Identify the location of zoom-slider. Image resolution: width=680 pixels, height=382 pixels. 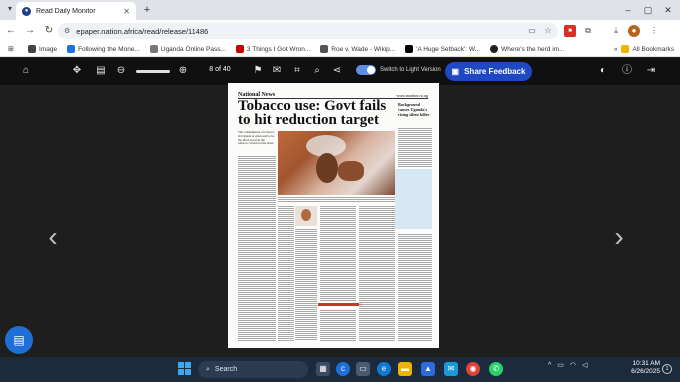
(153, 71).